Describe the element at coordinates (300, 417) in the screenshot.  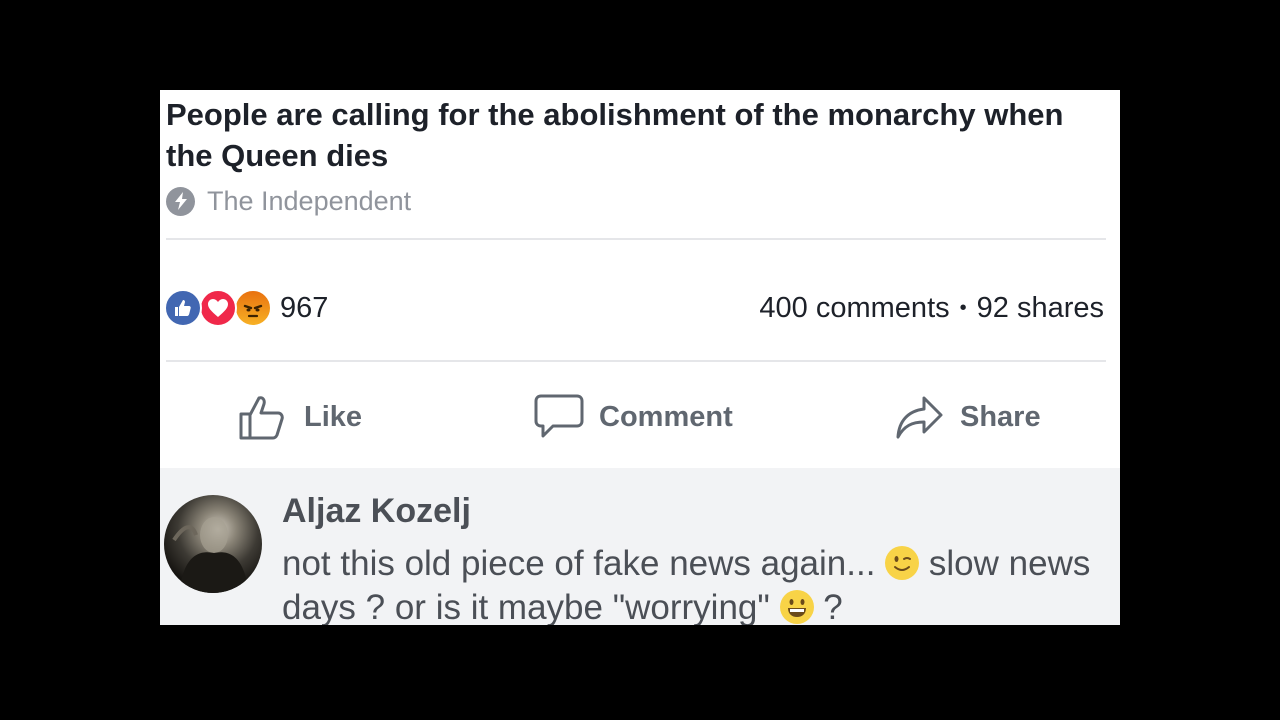
I see `like-button: Like` at that location.